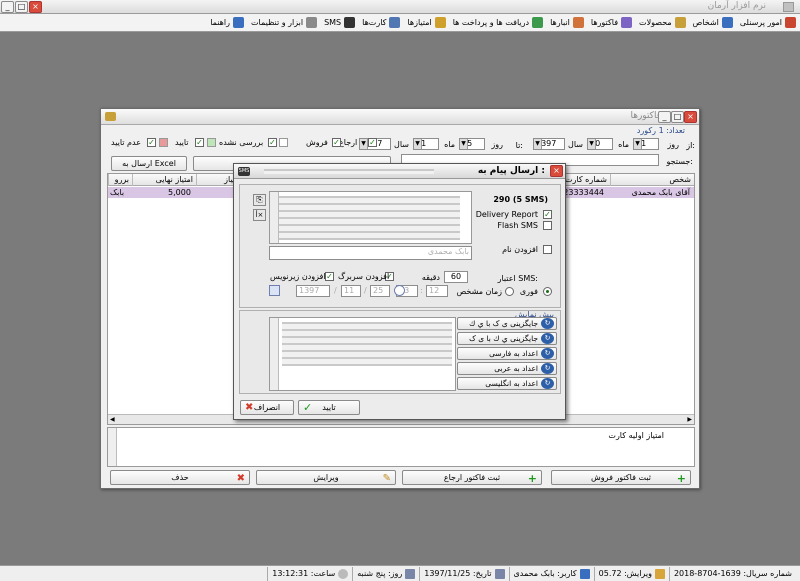 Image resolution: width=800 pixels, height=581 pixels. What do you see at coordinates (690, 117) in the screenshot?
I see `factors-close-button: ×` at bounding box center [690, 117].